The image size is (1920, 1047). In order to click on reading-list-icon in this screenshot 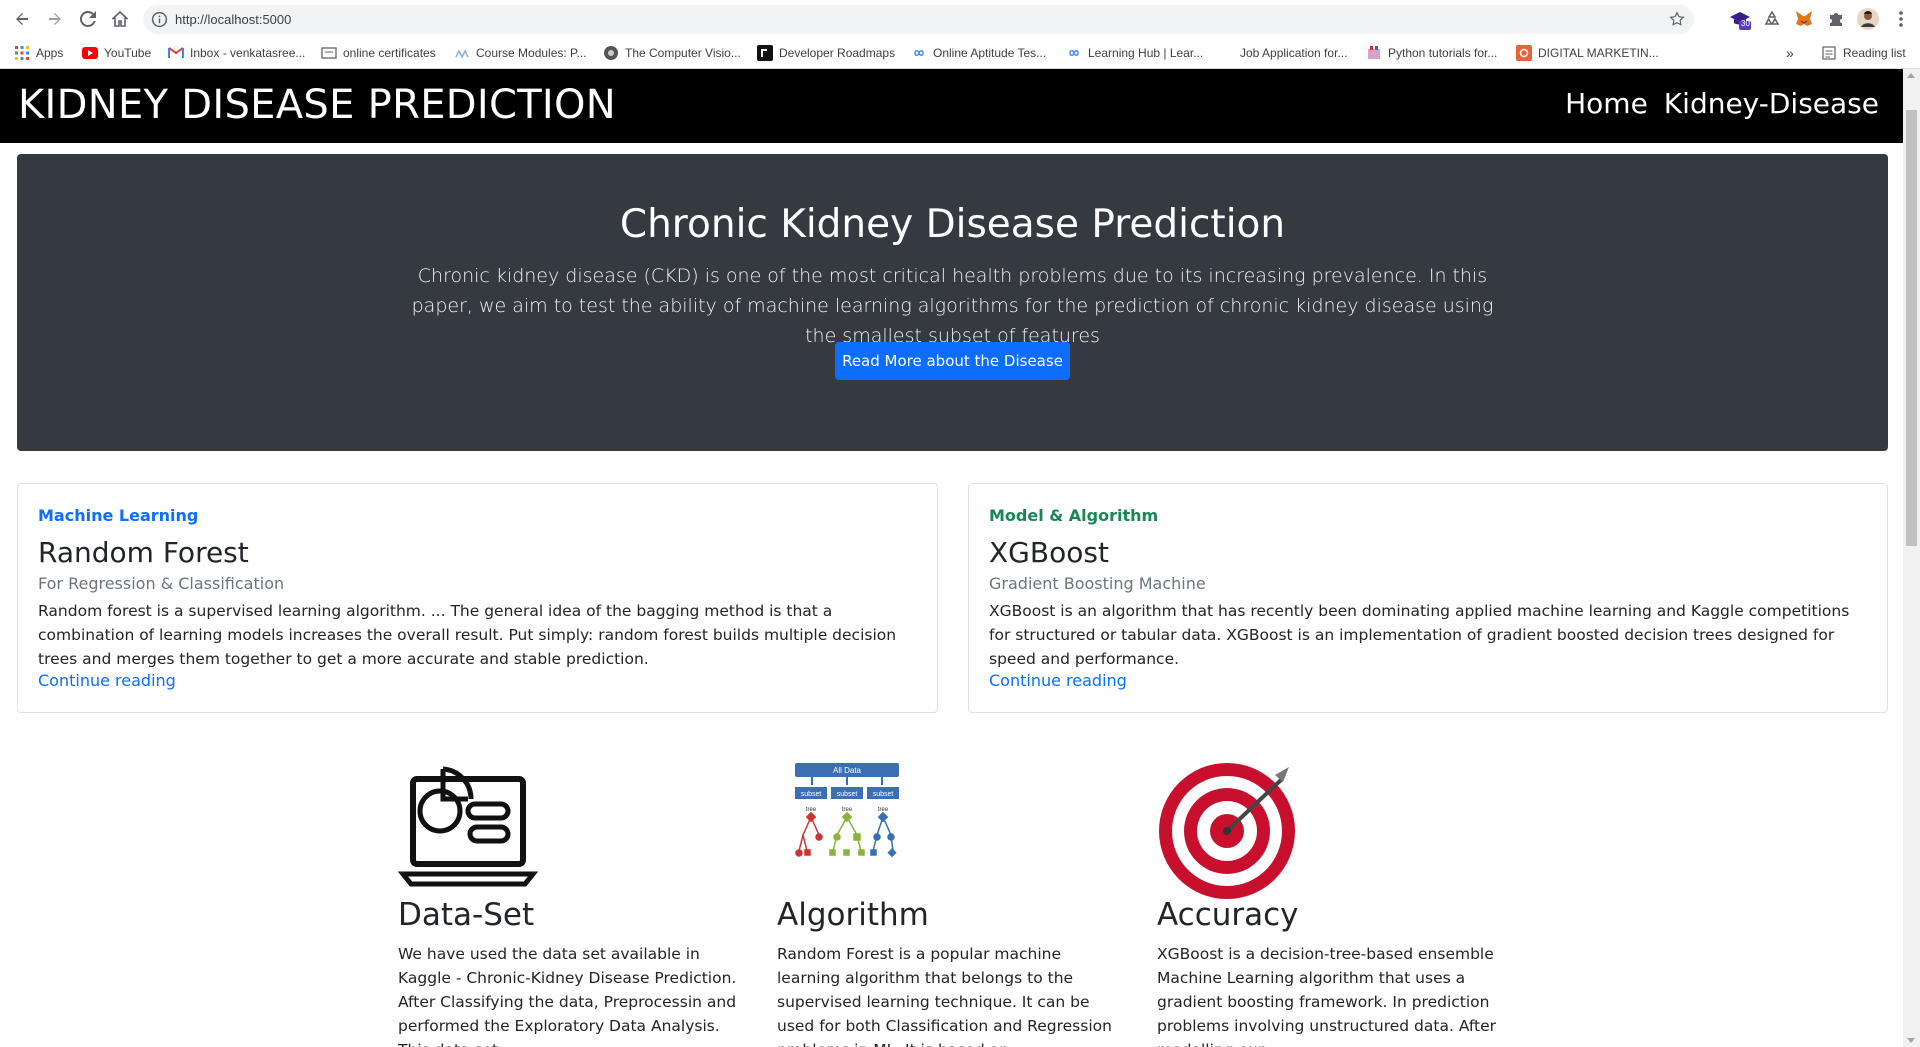, I will do `click(1829, 53)`.